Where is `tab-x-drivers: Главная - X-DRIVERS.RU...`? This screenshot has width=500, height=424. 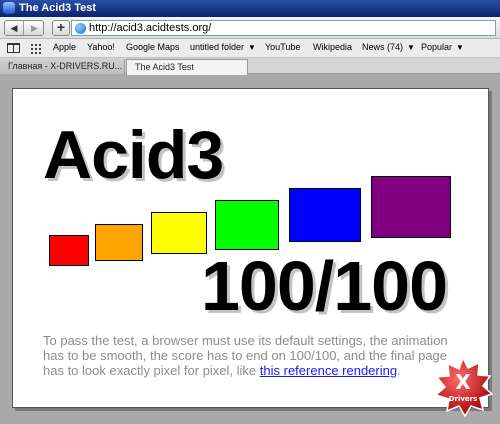 tab-x-drivers: Главная - X-DRIVERS.RU... is located at coordinates (62, 66).